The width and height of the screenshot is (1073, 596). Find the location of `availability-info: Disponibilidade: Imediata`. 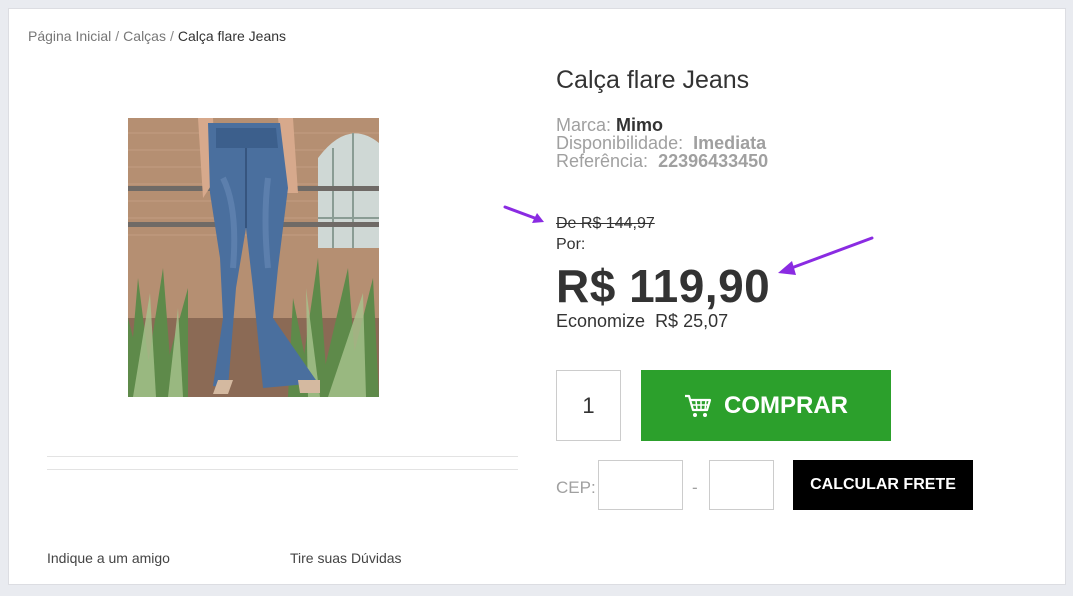

availability-info: Disponibilidade: Imediata is located at coordinates (661, 143).